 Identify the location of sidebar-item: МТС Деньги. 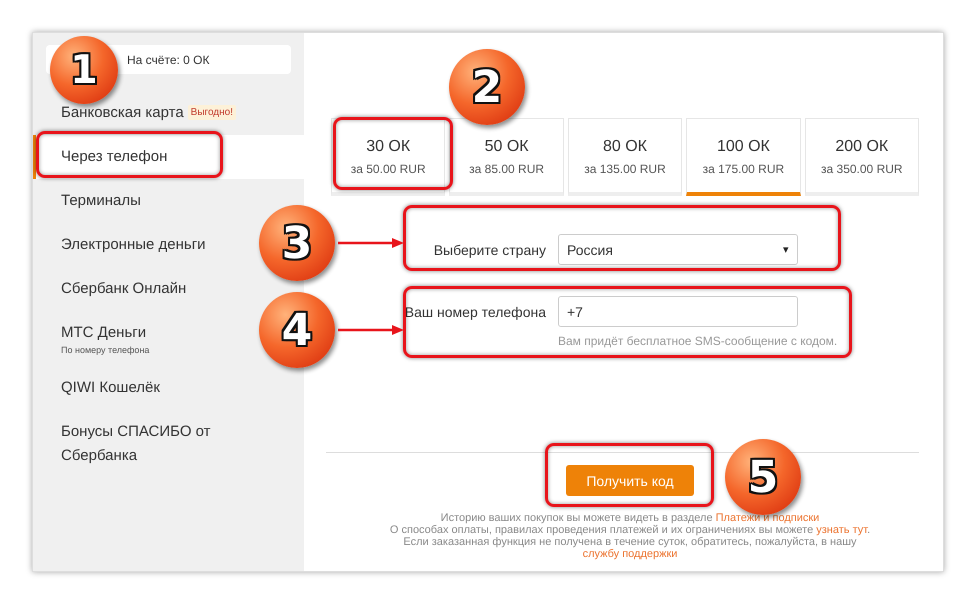
(103, 333).